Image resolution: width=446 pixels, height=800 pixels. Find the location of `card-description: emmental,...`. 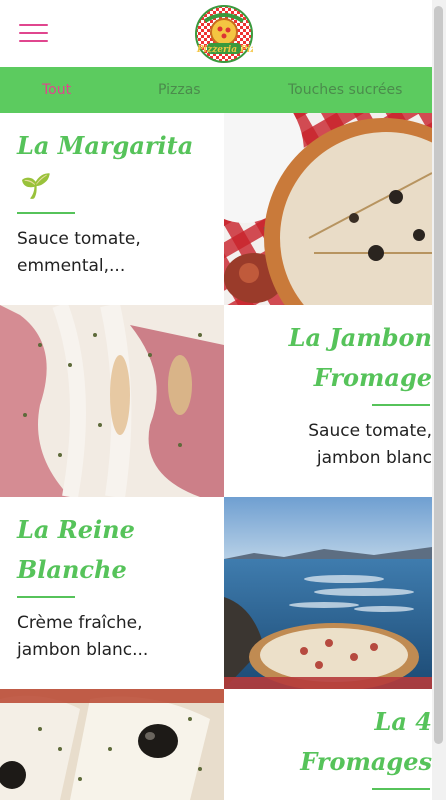

card-description: emmental,... is located at coordinates (71, 266).